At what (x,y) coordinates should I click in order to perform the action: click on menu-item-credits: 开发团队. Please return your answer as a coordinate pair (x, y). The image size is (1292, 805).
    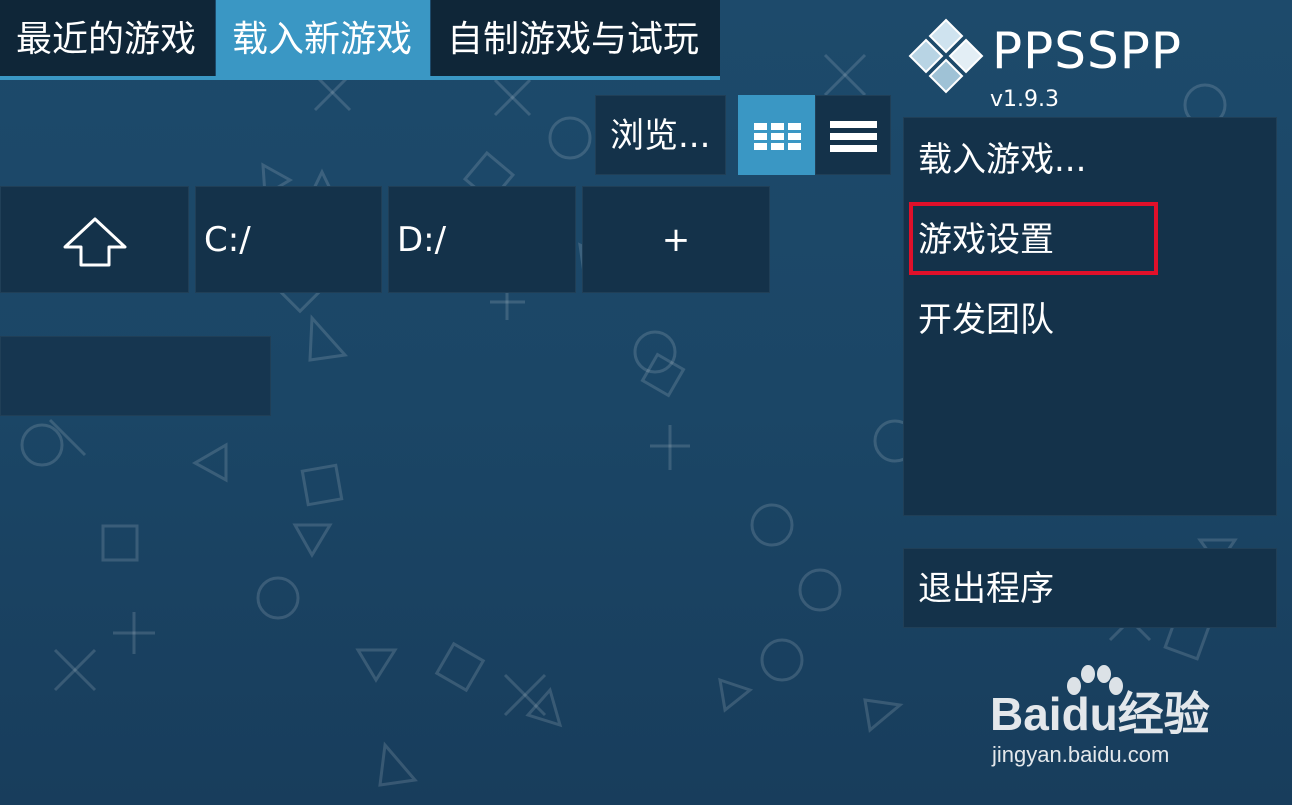
    Looking at the image, I should click on (986, 320).